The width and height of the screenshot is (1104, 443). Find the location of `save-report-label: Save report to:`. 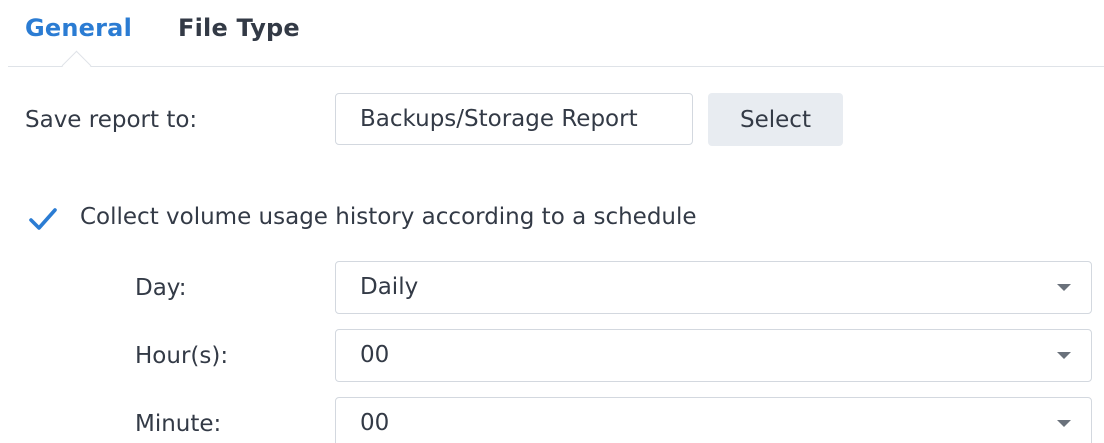

save-report-label: Save report to: is located at coordinates (111, 120).